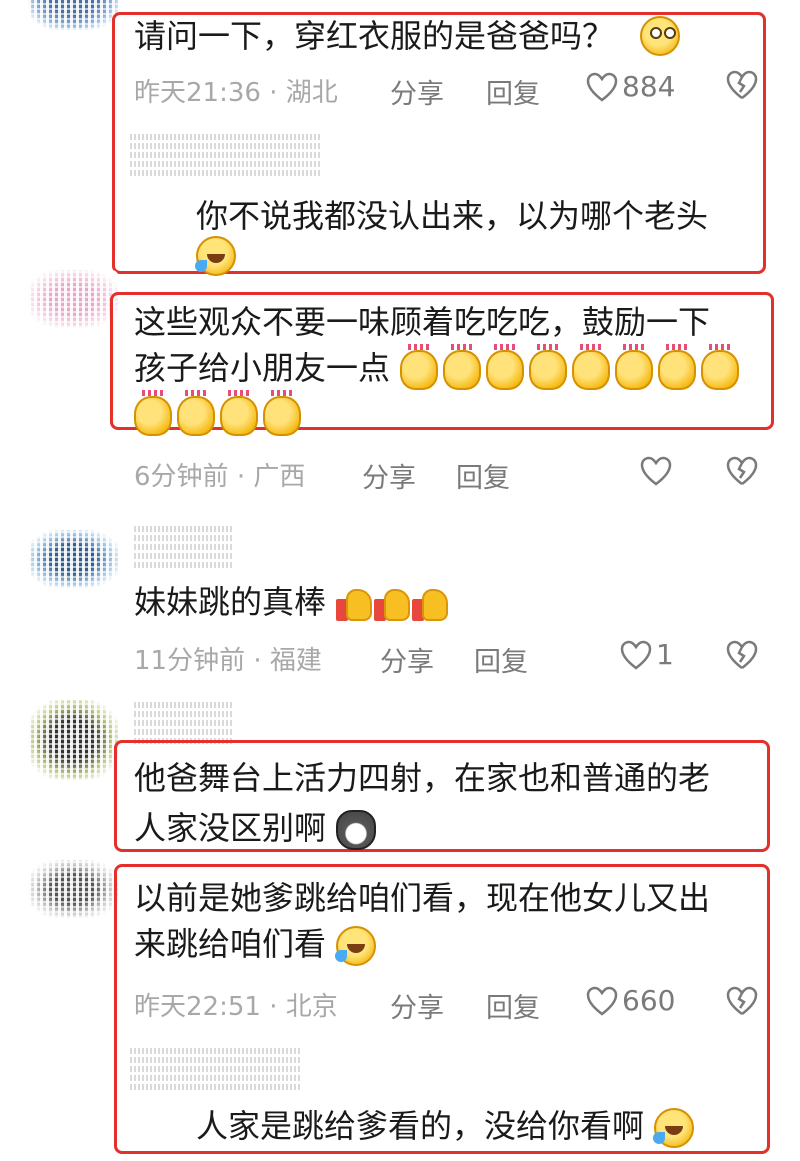  I want to click on like-count: 884, so click(649, 86).